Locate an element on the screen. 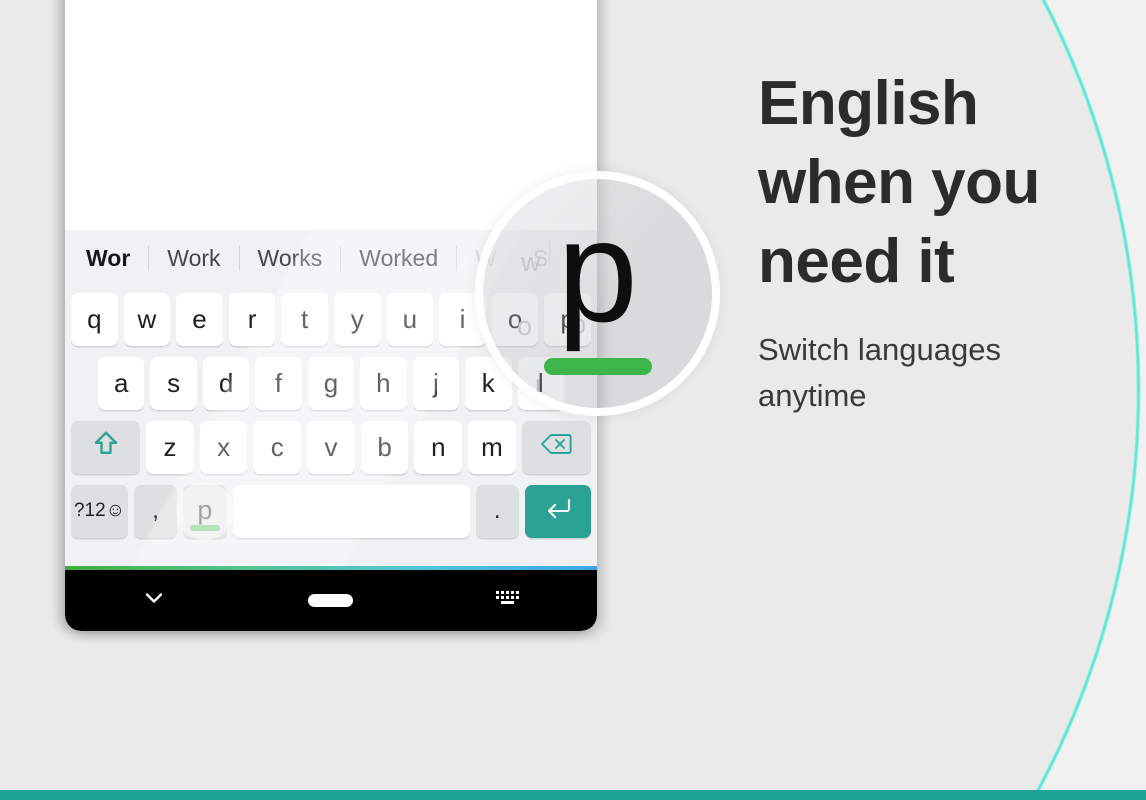 Image resolution: width=1146 pixels, height=800 pixels. bottom-accent-bar is located at coordinates (573, 795).